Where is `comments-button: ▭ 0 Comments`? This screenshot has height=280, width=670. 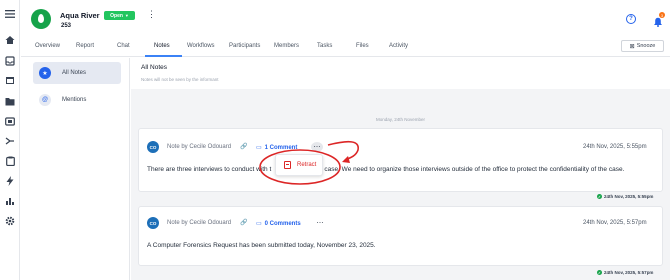 comments-button: ▭ 0 Comments is located at coordinates (278, 224).